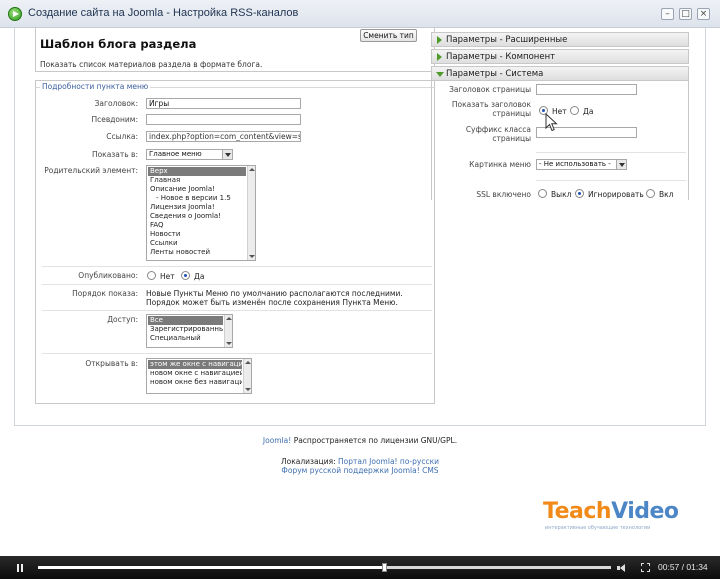 The height and width of the screenshot is (579, 720). I want to click on list-item: Ленты новостей, so click(197, 252).